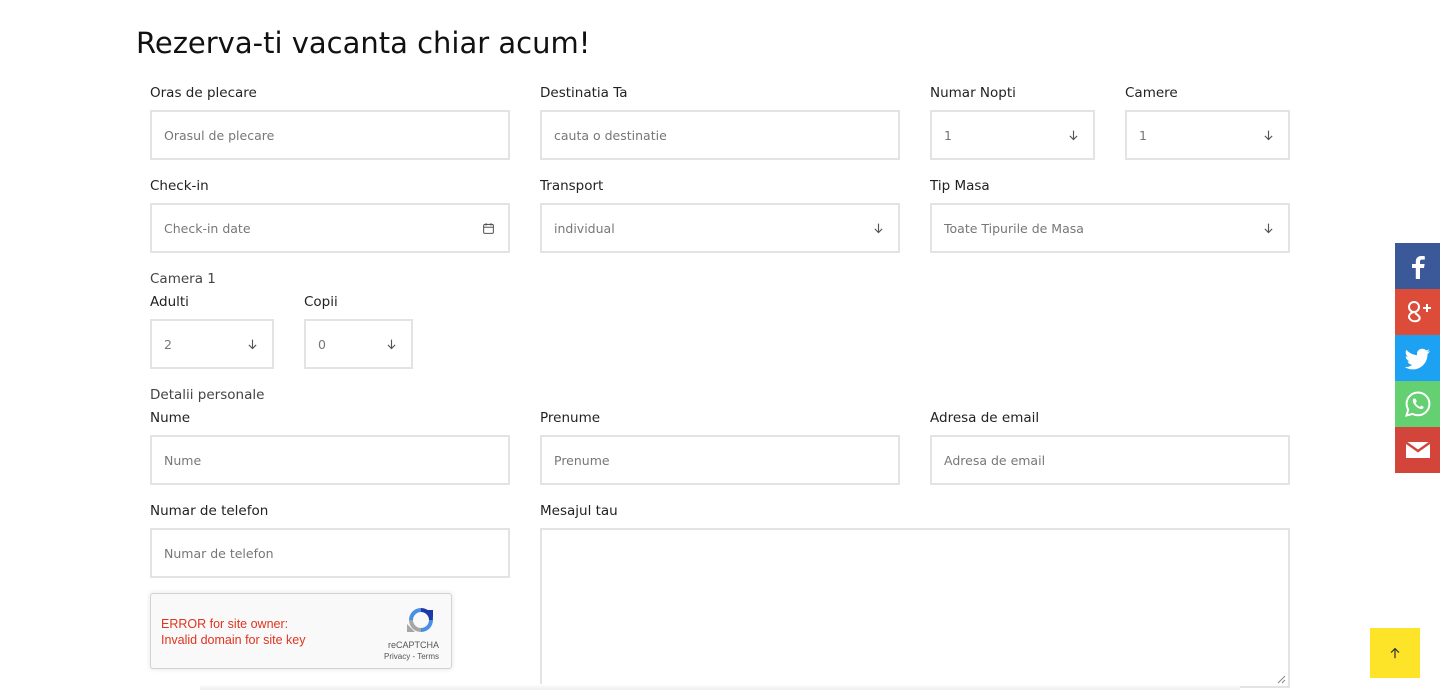  I want to click on surname-label: Prenume, so click(570, 418).